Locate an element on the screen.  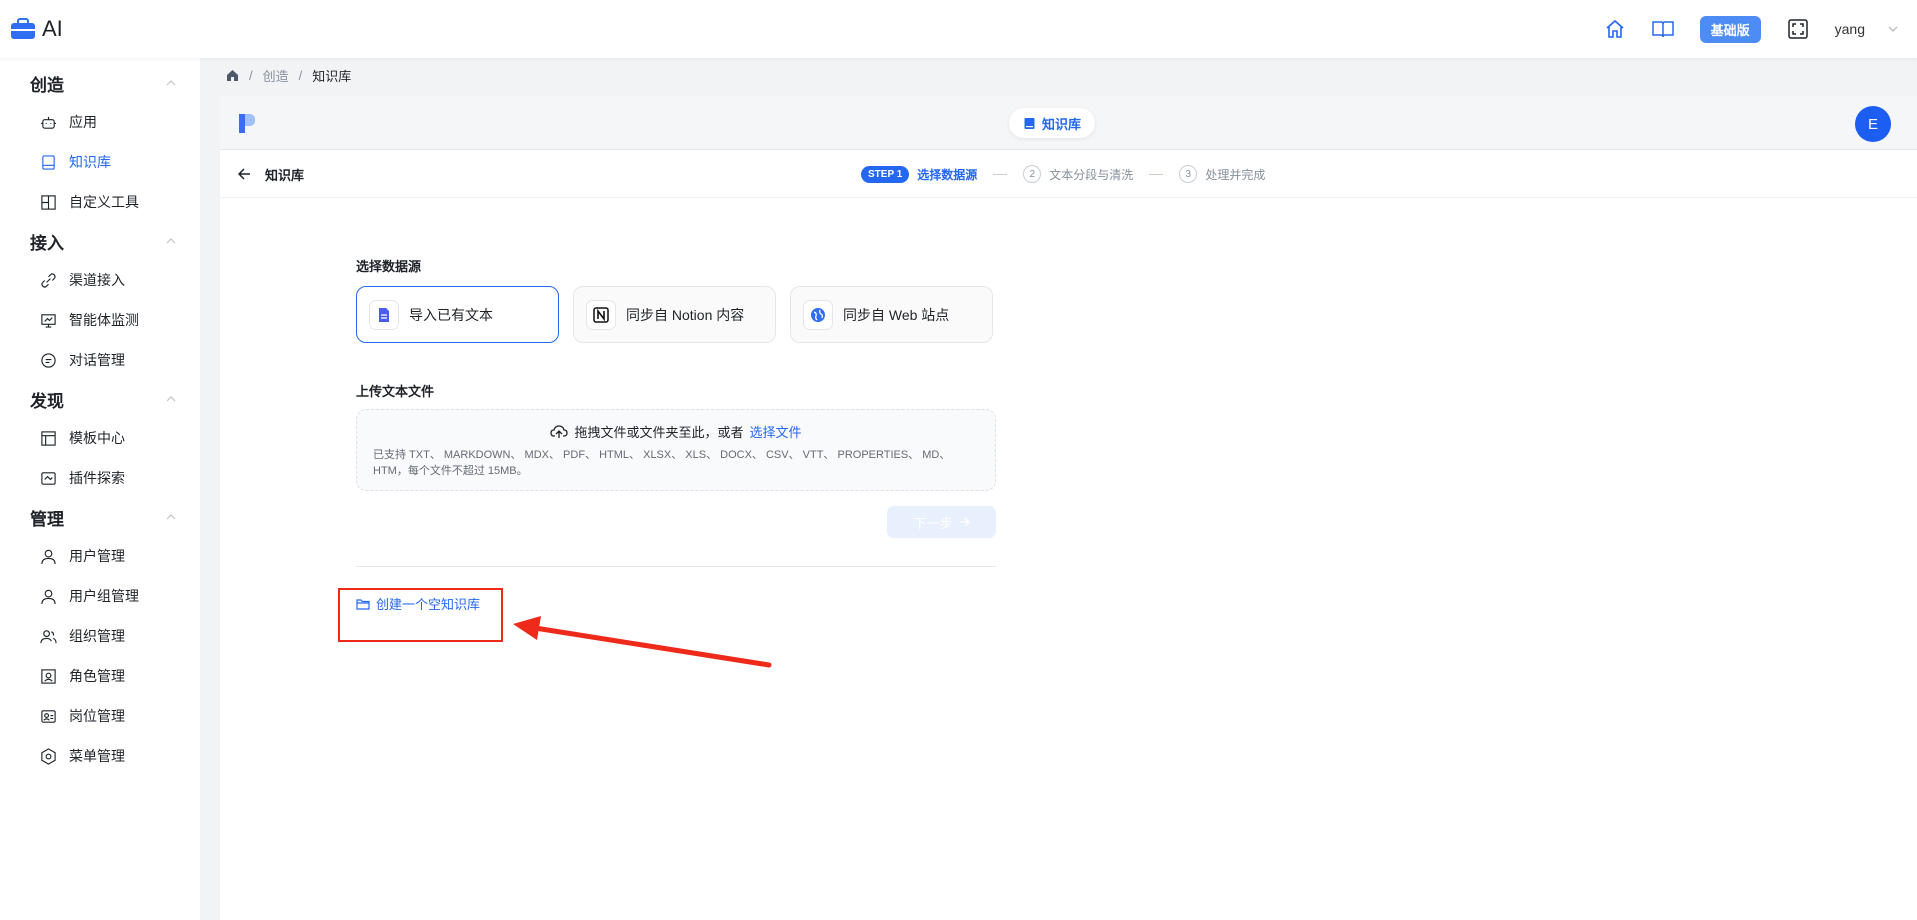
breadcrumb: / 创造 / 知识库 is located at coordinates (288, 75).